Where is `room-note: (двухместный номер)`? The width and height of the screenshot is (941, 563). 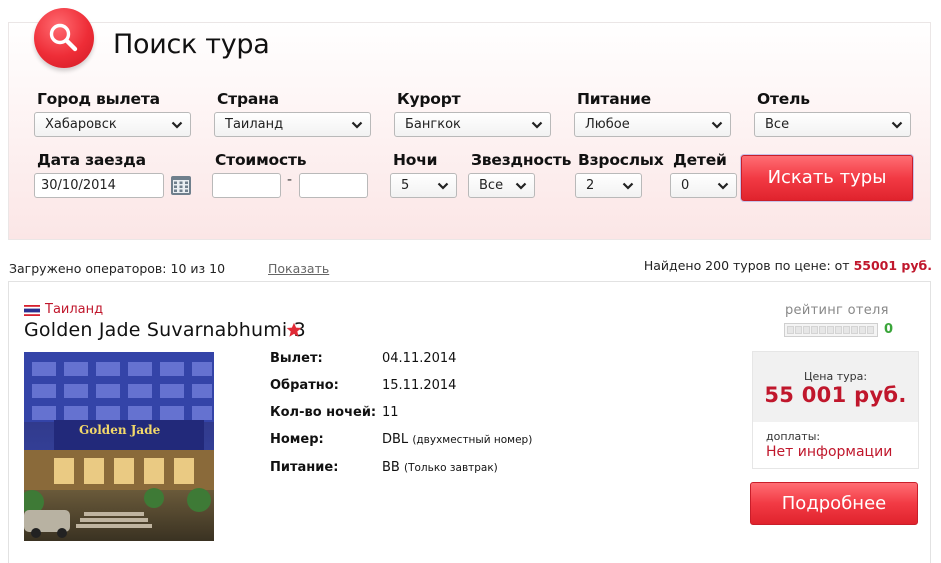
room-note: (двухместный номер) is located at coordinates (472, 440).